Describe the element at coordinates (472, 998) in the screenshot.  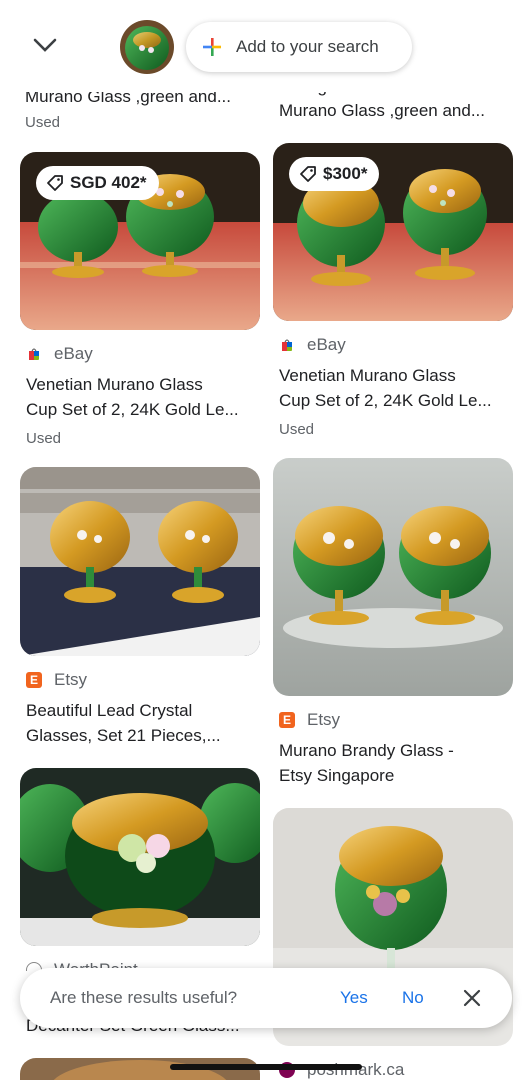
I see `close-icon` at that location.